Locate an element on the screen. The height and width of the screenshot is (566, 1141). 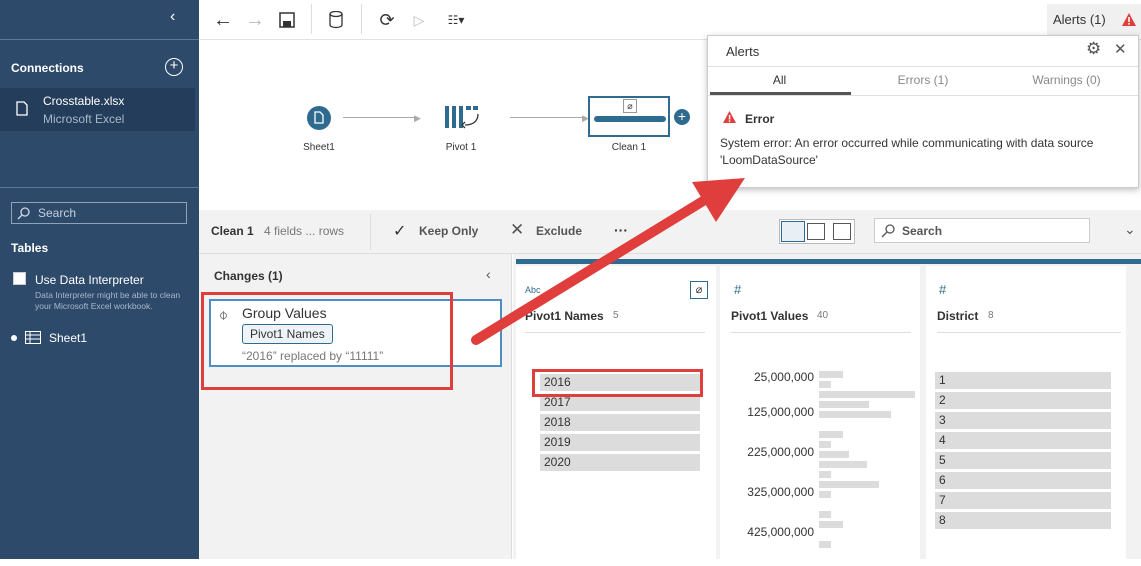
tab-warnings: Warnings (0) is located at coordinates (1066, 80).